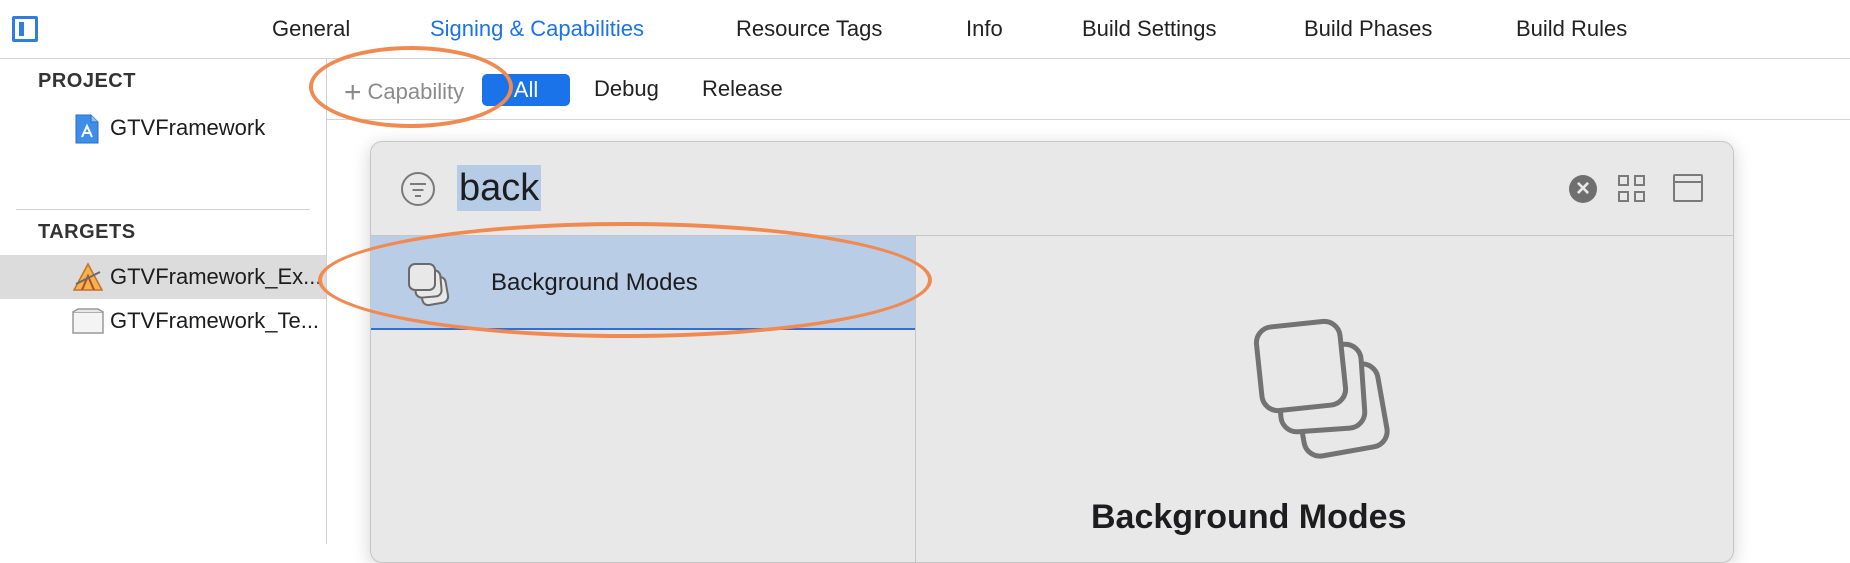  I want to click on grid-view-icon, so click(1632, 189).